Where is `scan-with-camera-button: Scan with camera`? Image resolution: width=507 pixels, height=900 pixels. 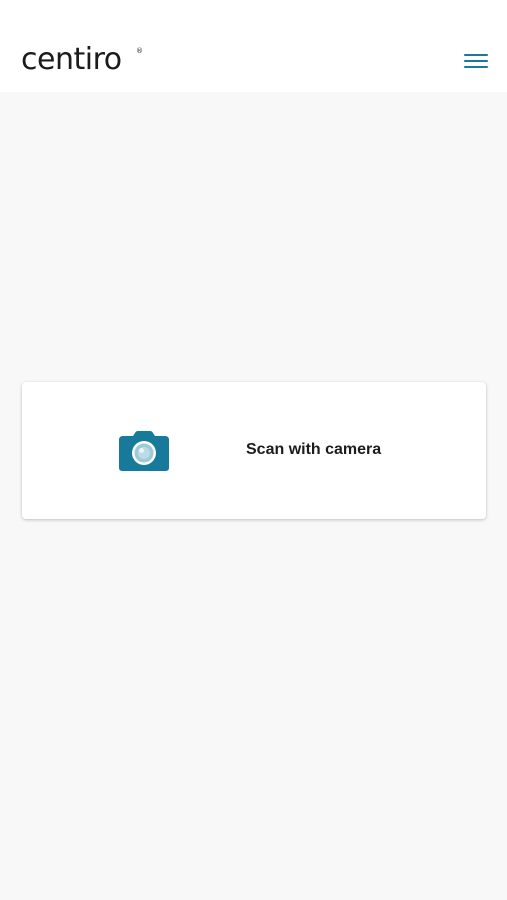
scan-with-camera-button: Scan with camera is located at coordinates (254, 450).